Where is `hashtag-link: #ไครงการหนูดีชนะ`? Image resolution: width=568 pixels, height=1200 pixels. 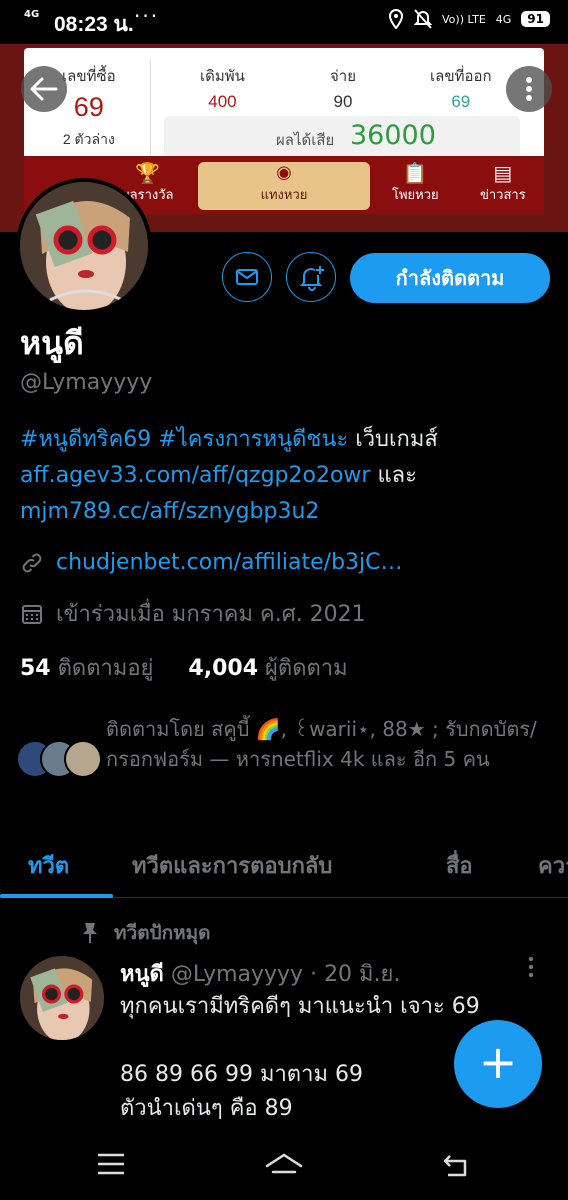 hashtag-link: #ไครงการหนูดีชนะ is located at coordinates (253, 439).